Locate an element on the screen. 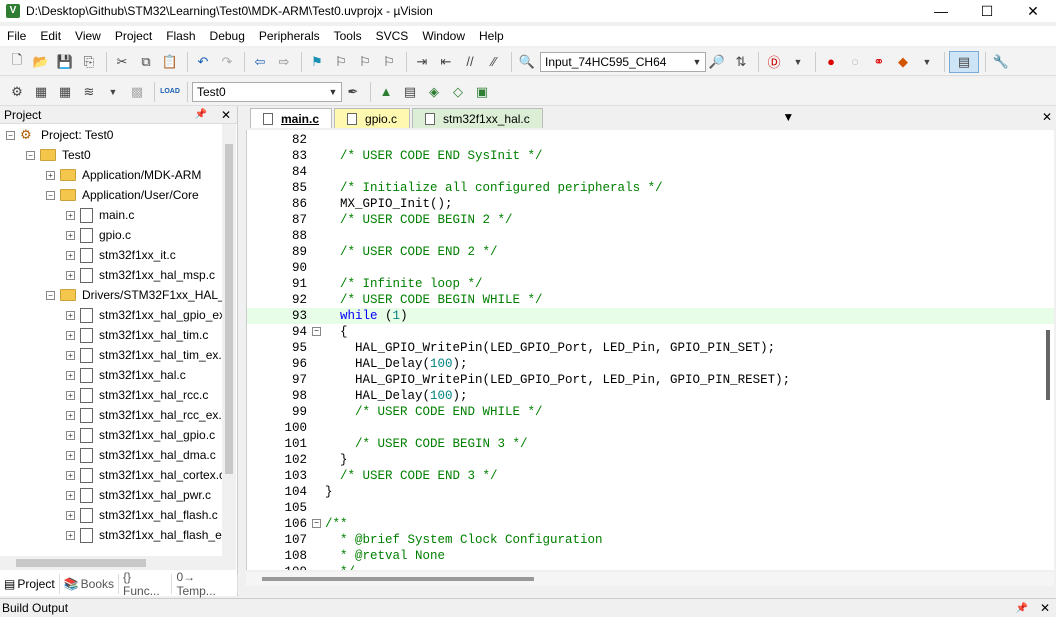  code-line: 105 is located at coordinates (650, 508).